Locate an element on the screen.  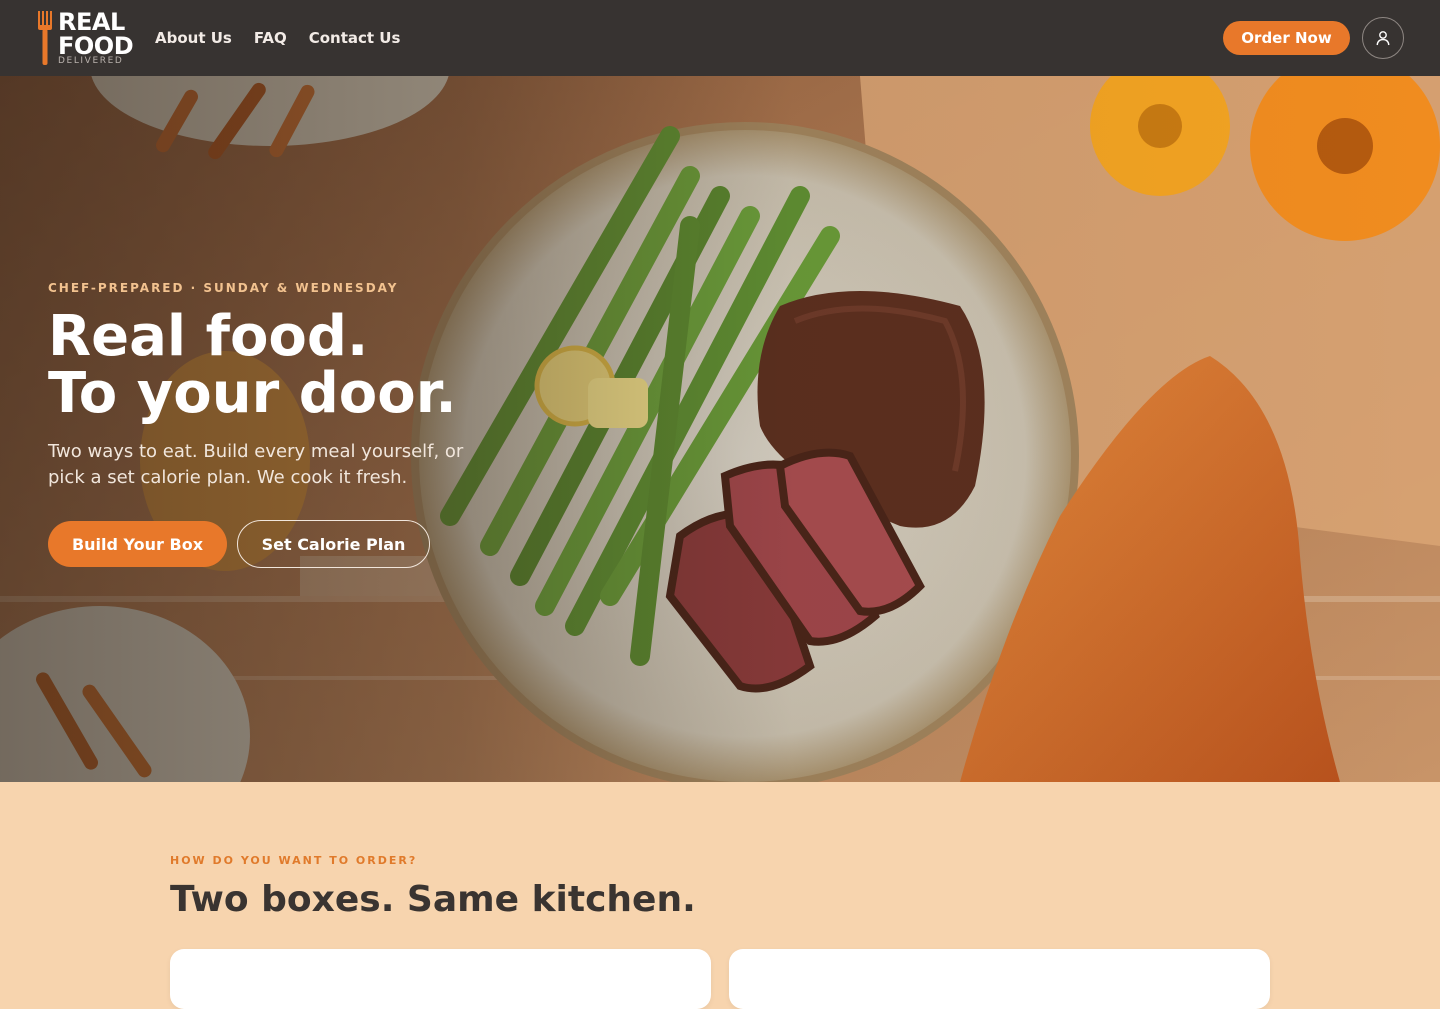
hero-headline: Real food. To your door. is located at coordinates (252, 365).